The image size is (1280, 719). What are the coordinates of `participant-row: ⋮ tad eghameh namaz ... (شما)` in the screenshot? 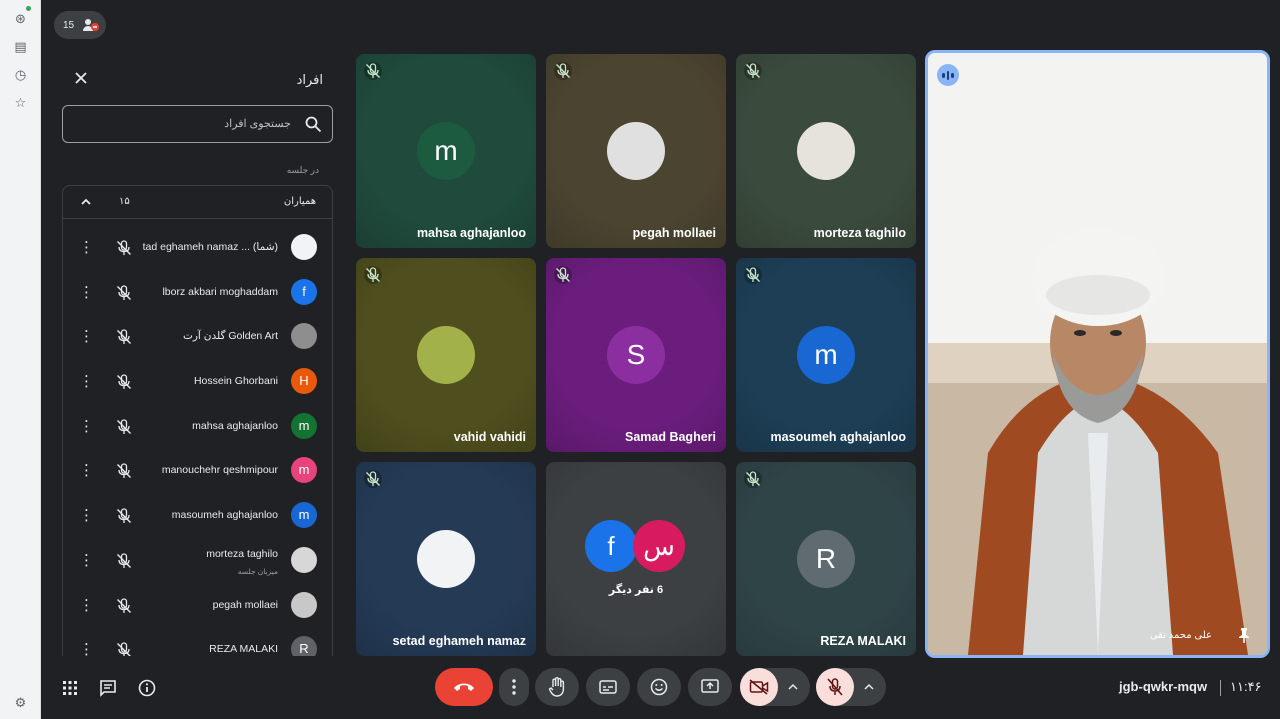 It's located at (197, 248).